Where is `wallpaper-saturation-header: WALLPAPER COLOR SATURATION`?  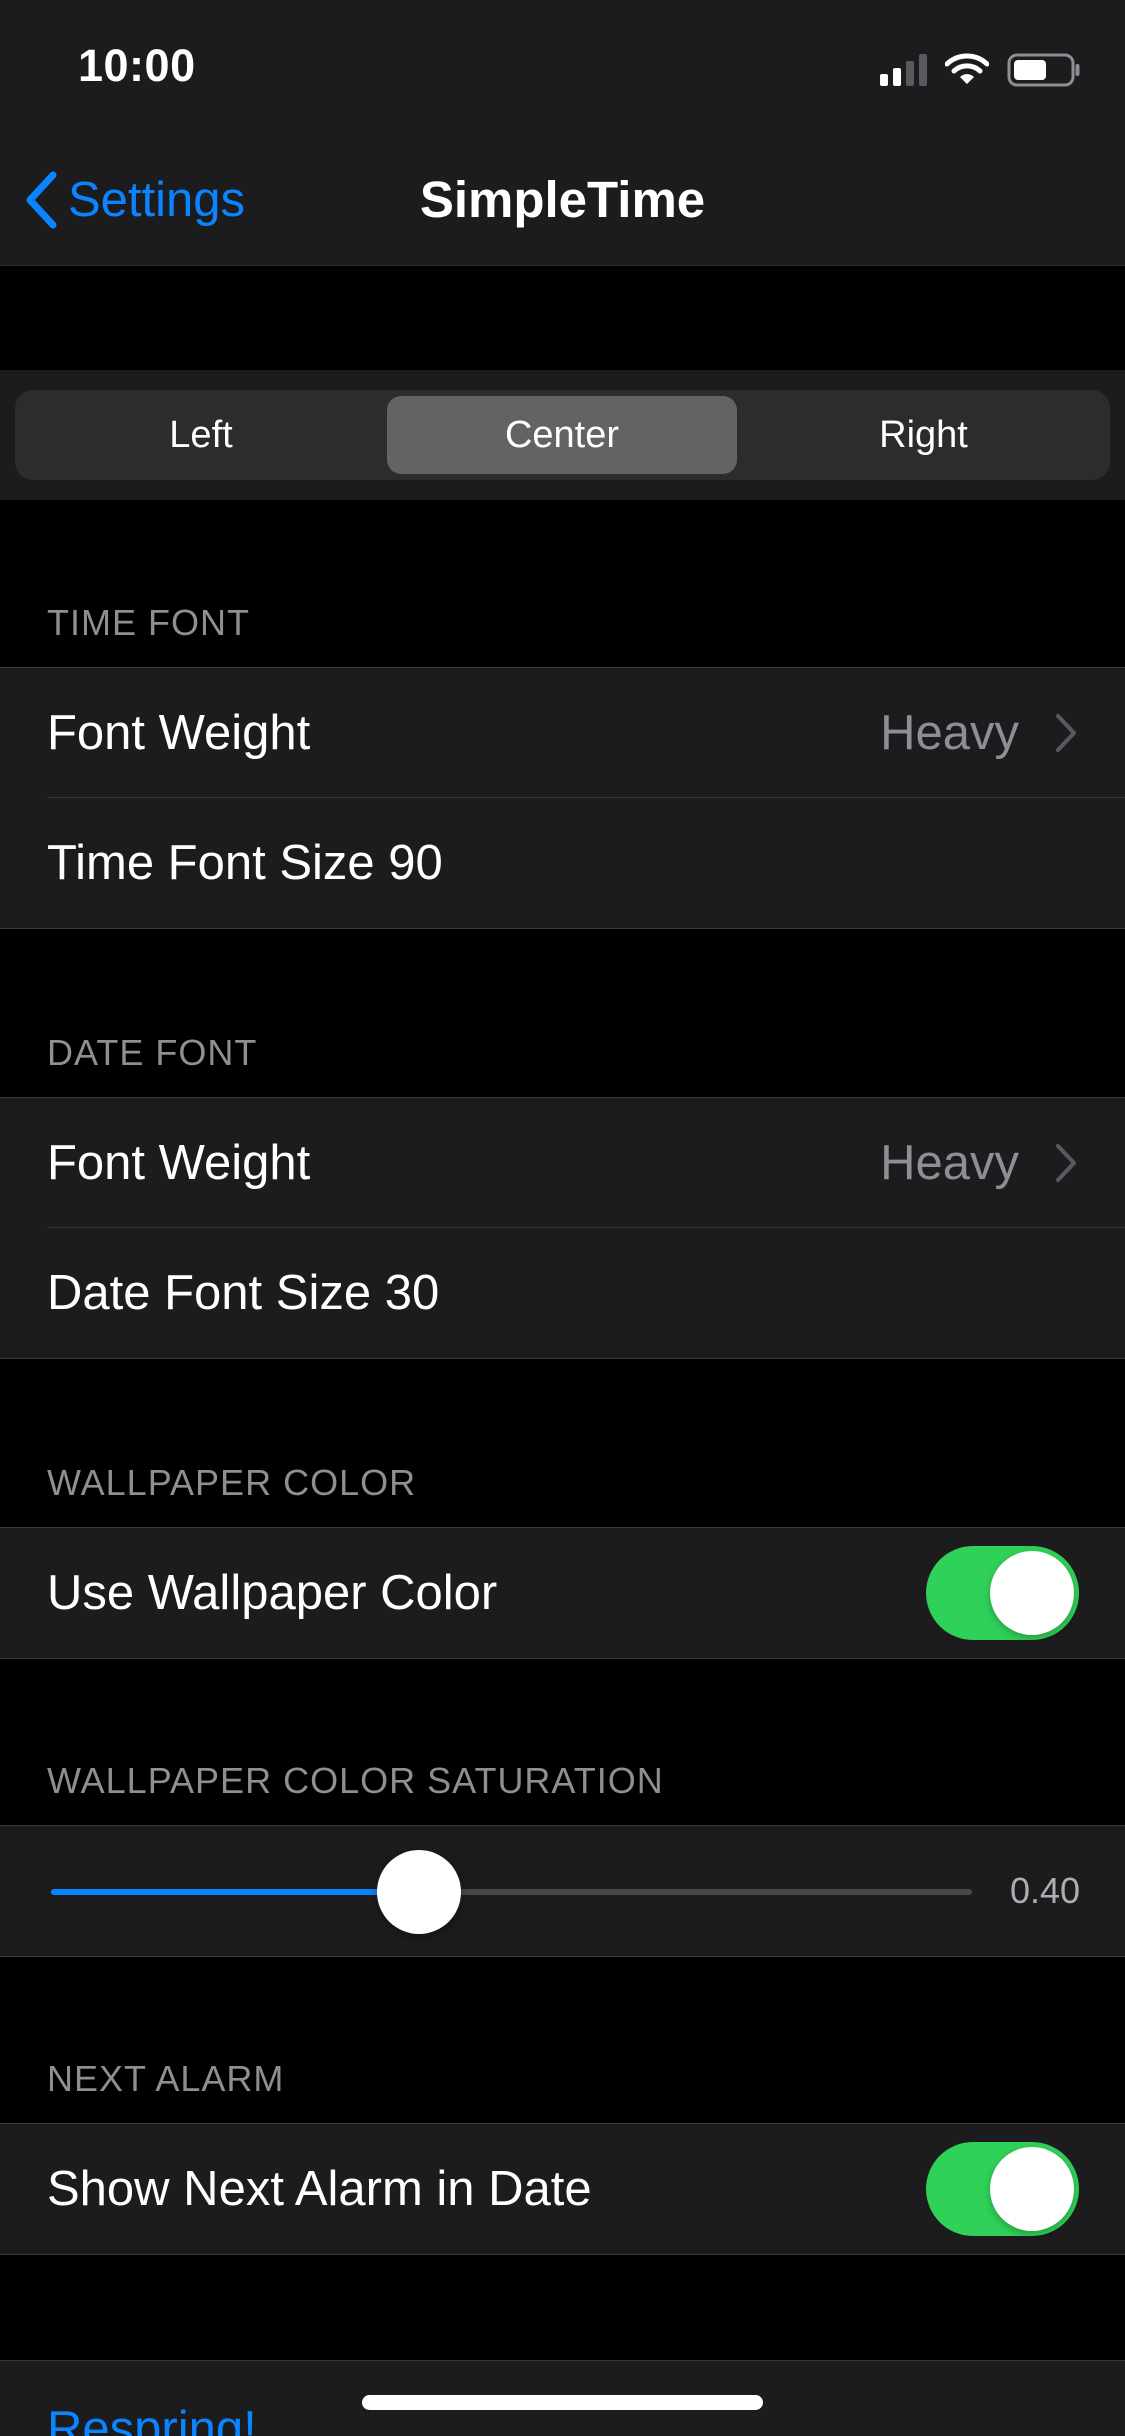
wallpaper-saturation-header: WALLPAPER COLOR SATURATION is located at coordinates (355, 1780).